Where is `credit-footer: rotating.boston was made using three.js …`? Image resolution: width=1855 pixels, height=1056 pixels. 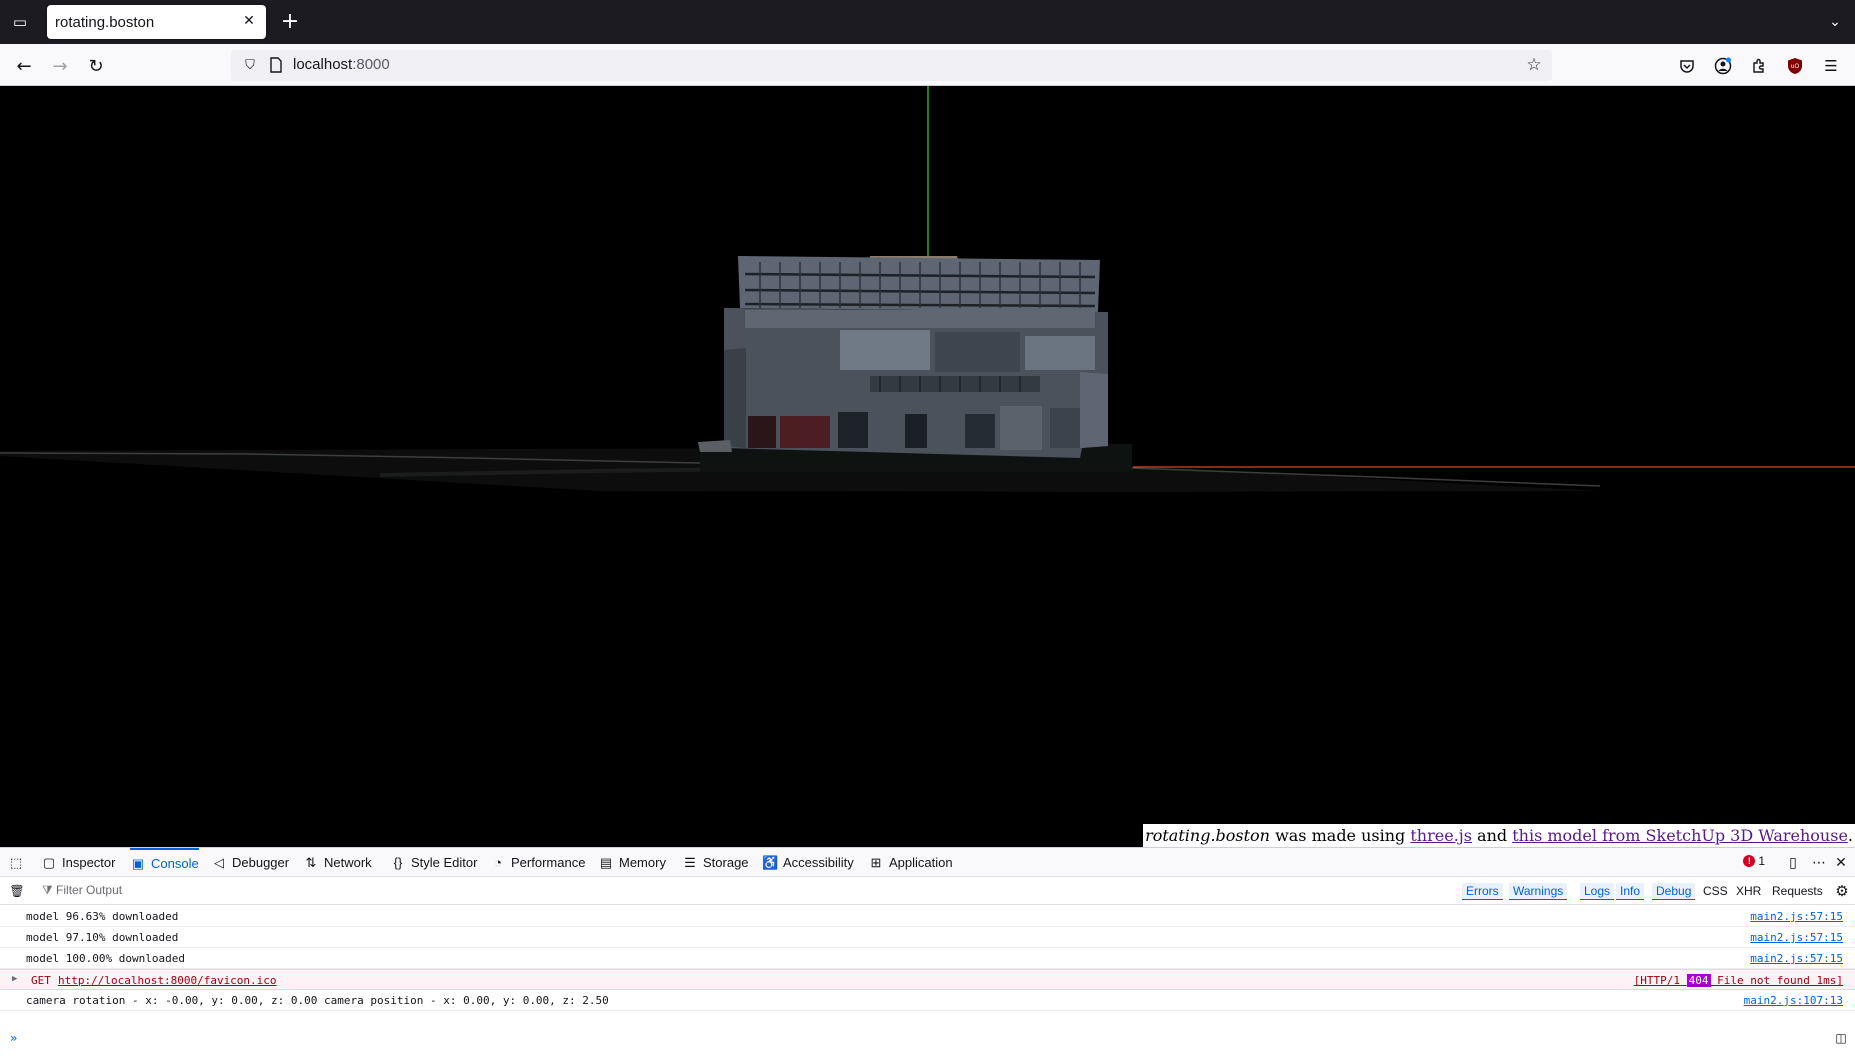
credit-footer: rotating.boston was made using three.js … is located at coordinates (1499, 835).